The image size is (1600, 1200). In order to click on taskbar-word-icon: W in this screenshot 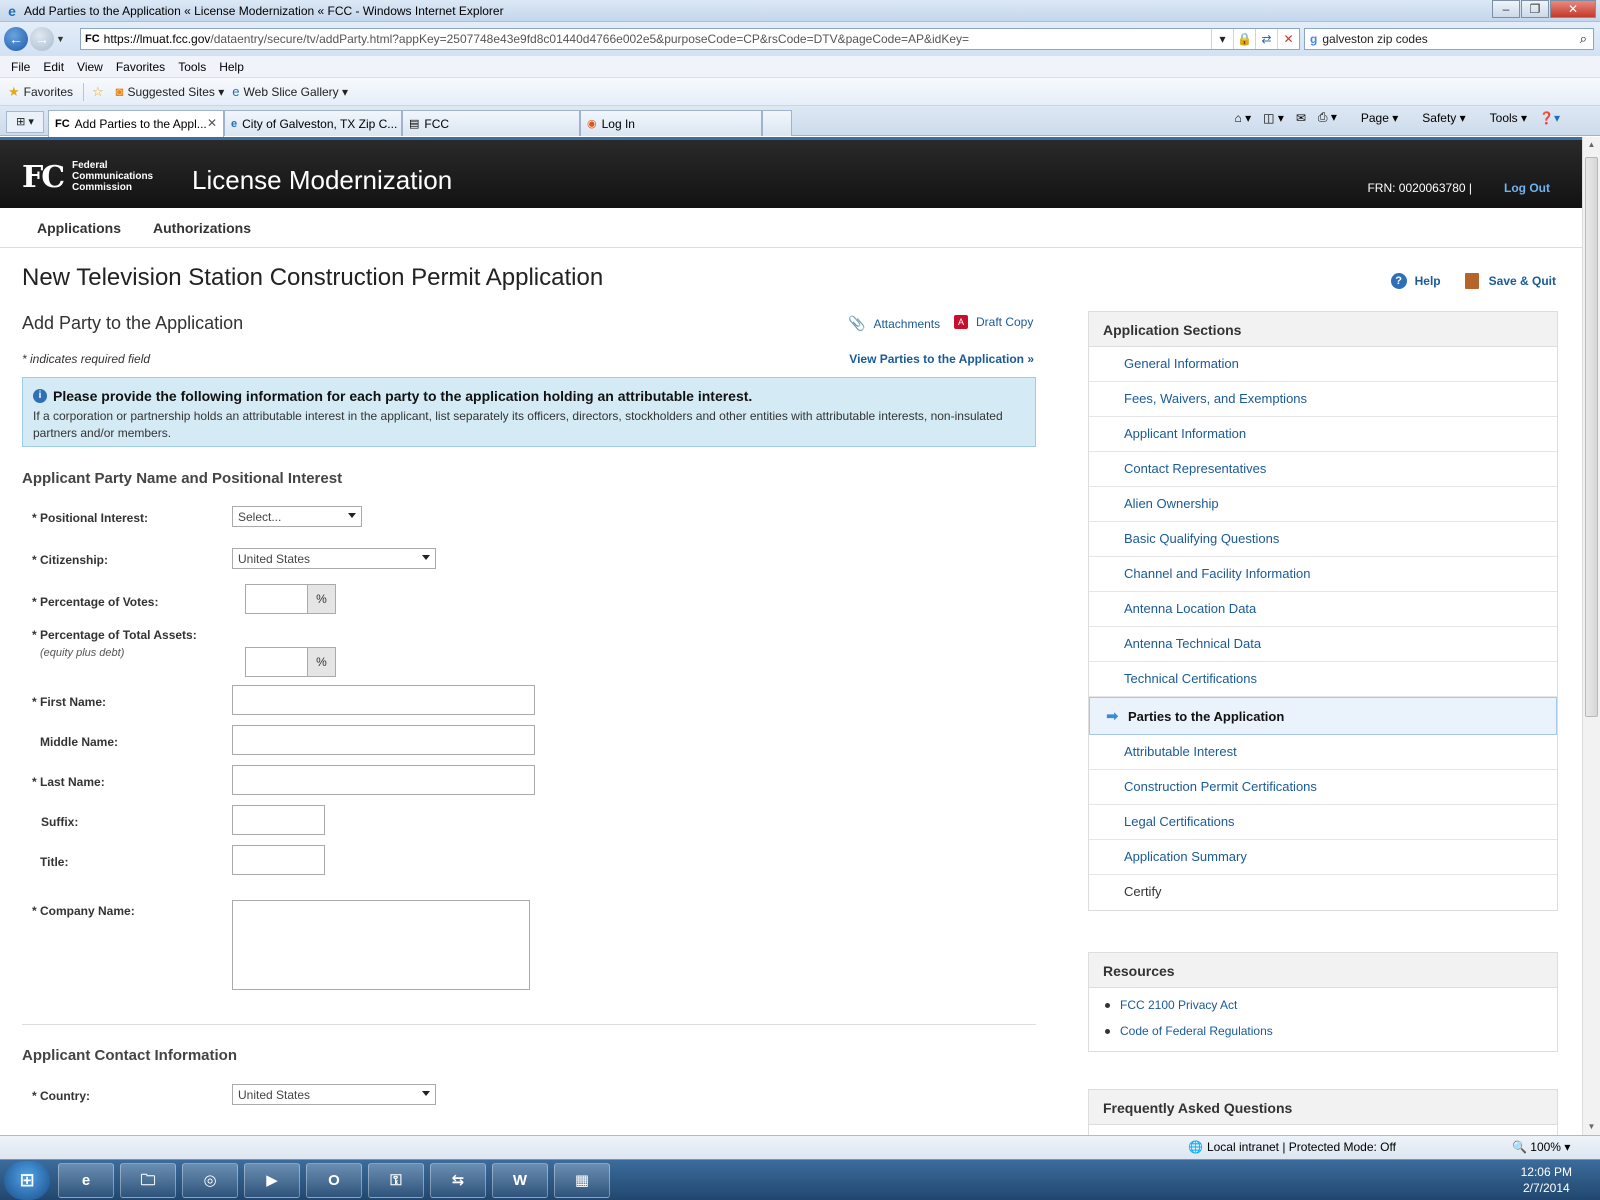, I will do `click(520, 1180)`.